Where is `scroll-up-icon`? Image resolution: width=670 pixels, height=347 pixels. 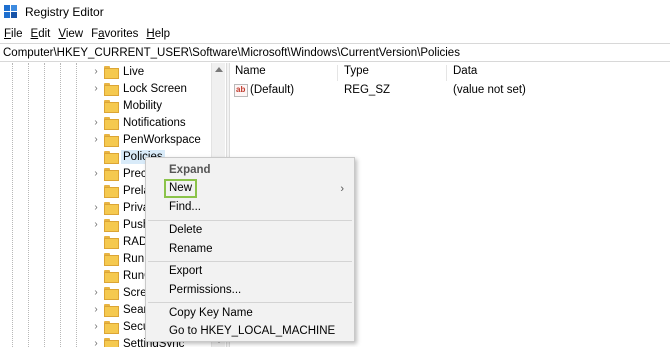 scroll-up-icon is located at coordinates (219, 69).